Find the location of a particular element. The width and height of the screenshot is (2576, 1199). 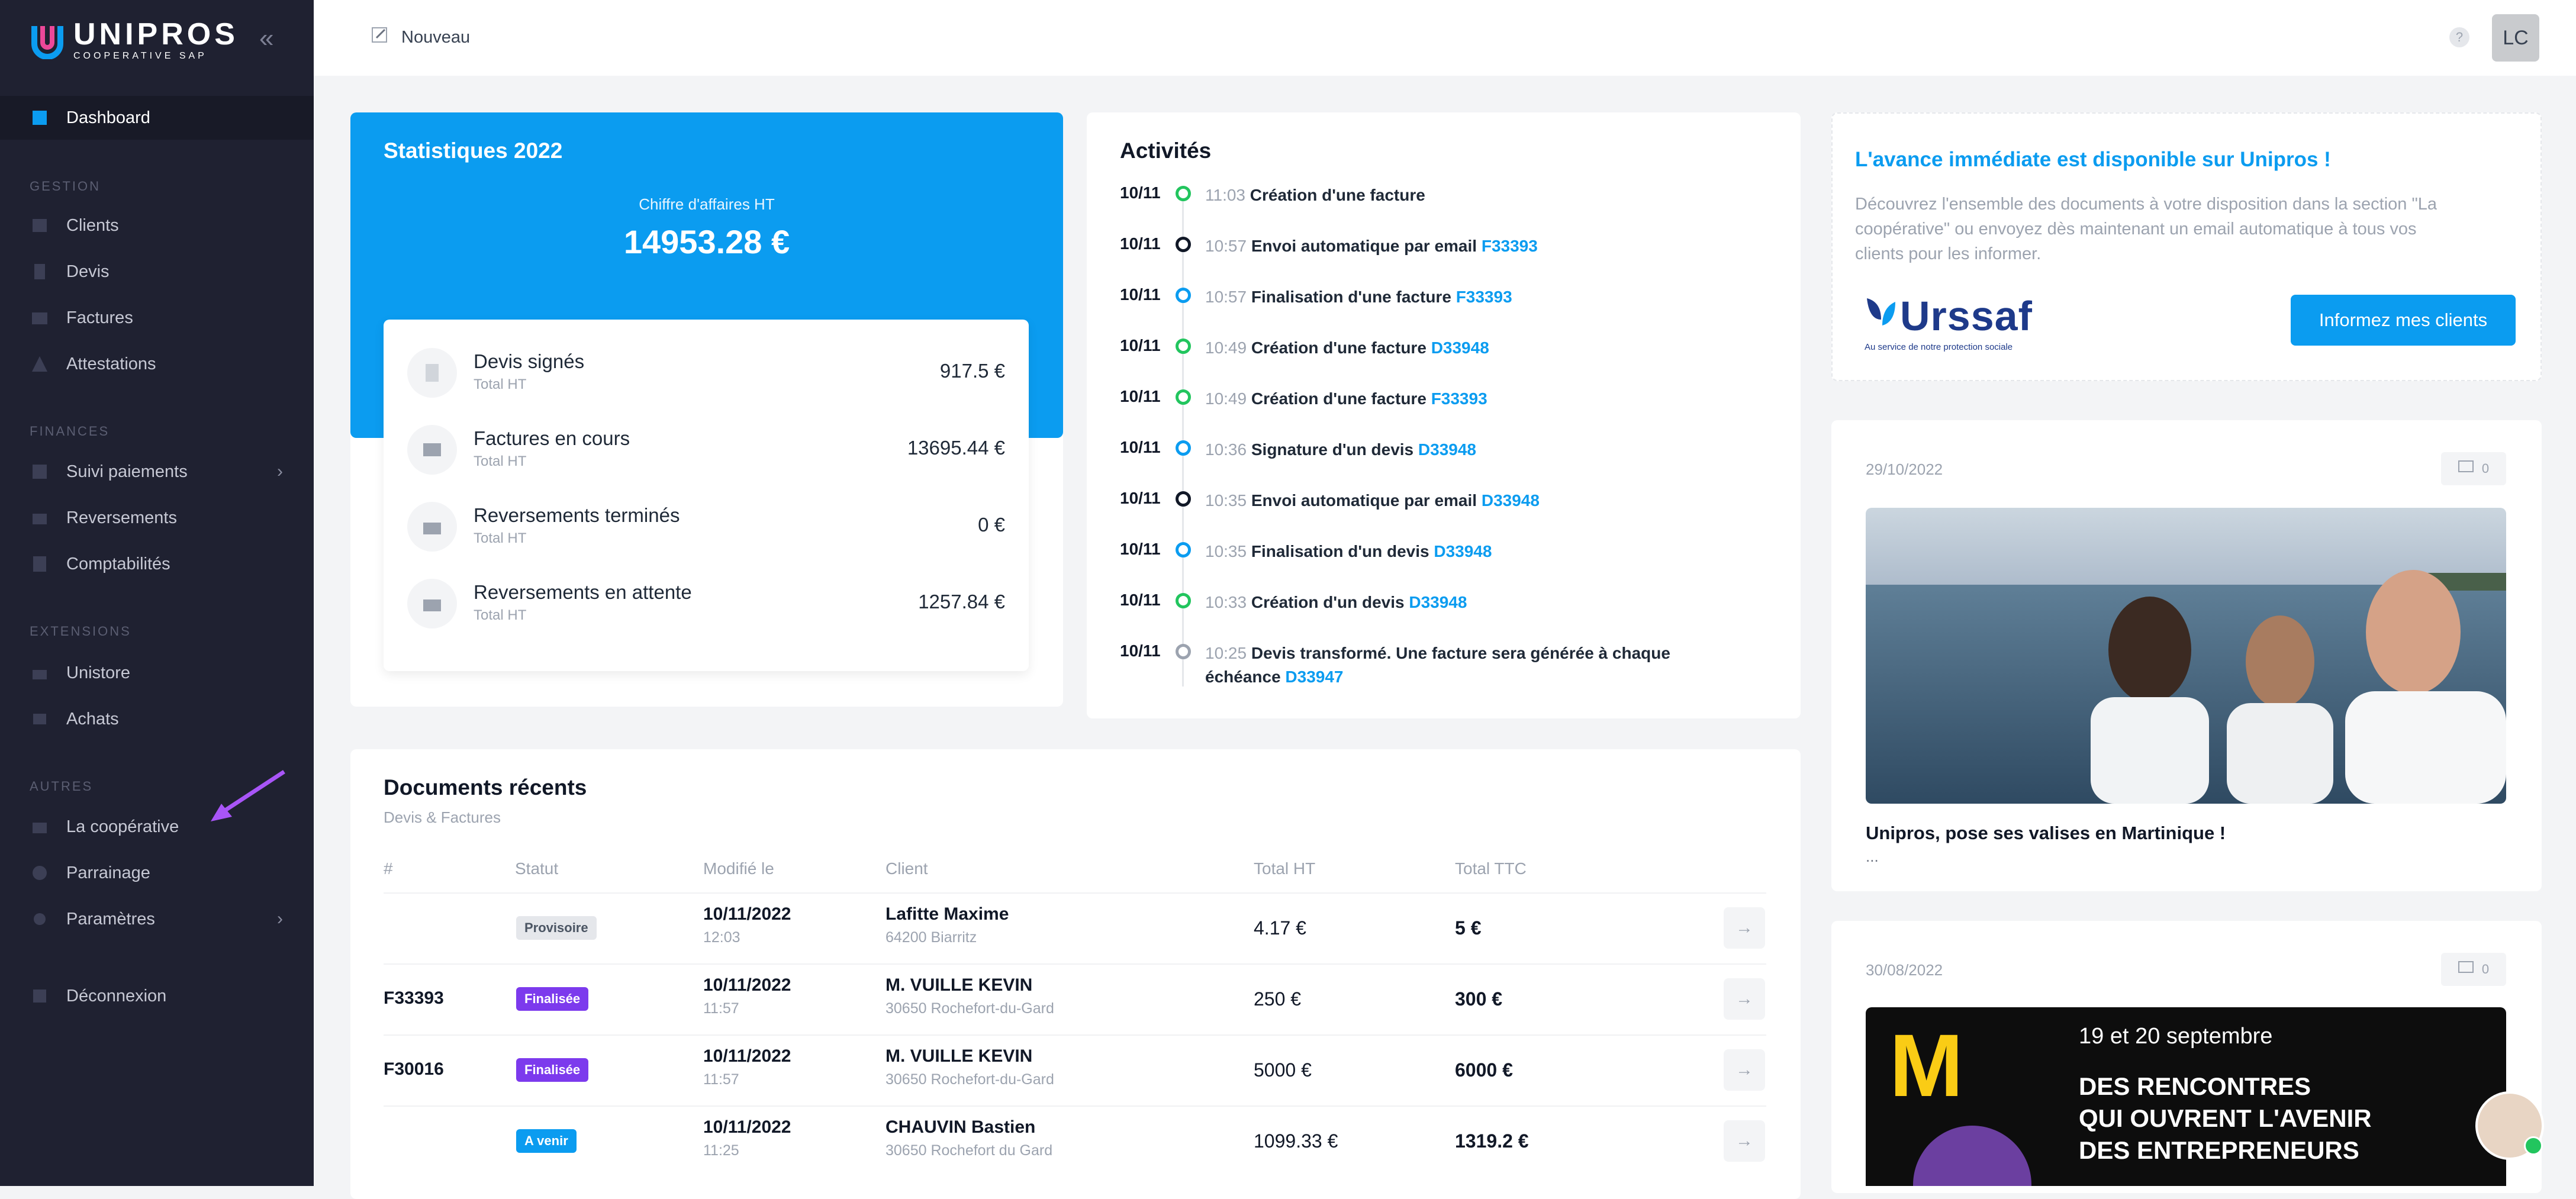

doc-total-ttc: 300 € is located at coordinates (1479, 999).